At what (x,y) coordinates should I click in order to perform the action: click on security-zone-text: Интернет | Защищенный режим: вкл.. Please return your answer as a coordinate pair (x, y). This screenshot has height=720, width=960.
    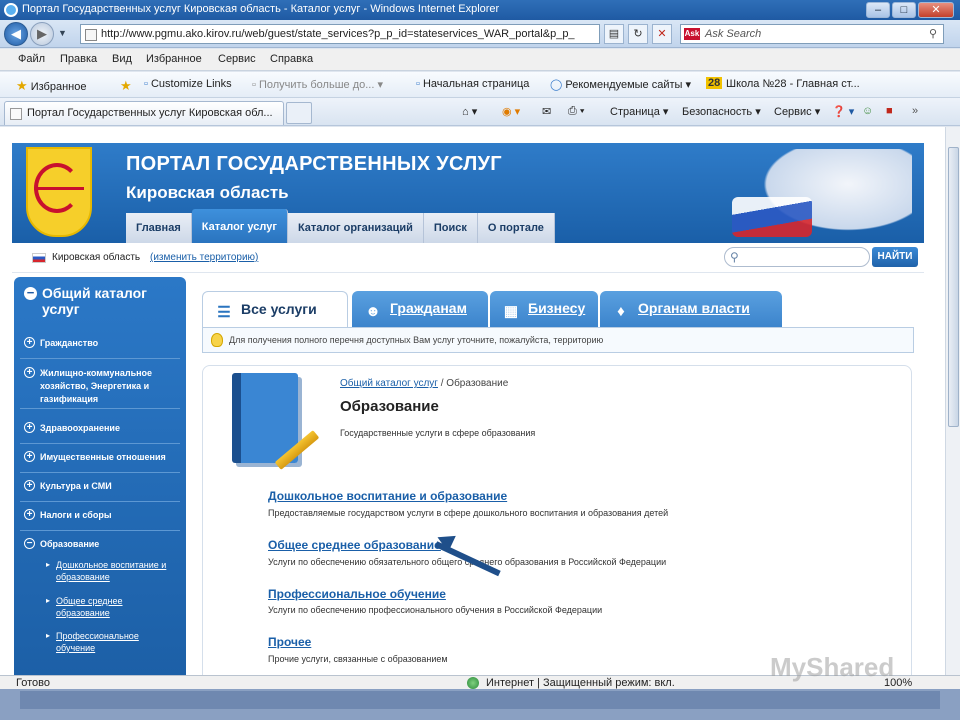
    Looking at the image, I should click on (580, 683).